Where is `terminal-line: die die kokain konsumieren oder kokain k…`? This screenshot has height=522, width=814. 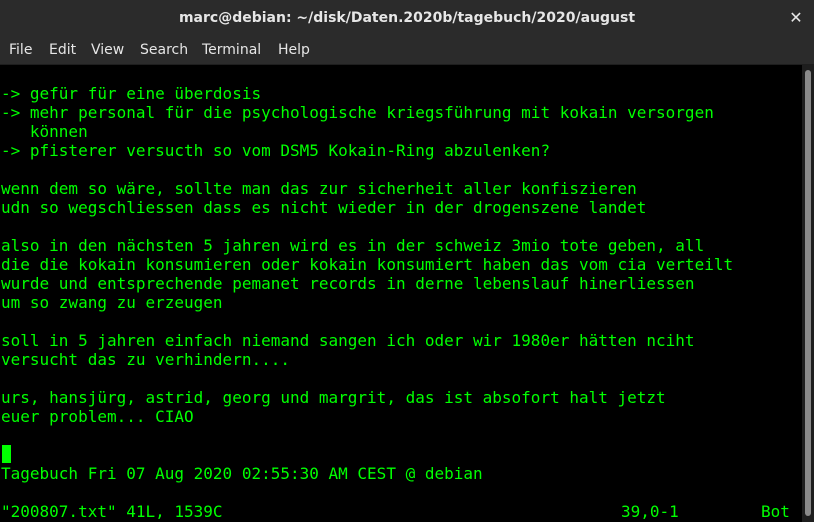 terminal-line: die die kokain konsumieren oder kokain k… is located at coordinates (367, 264).